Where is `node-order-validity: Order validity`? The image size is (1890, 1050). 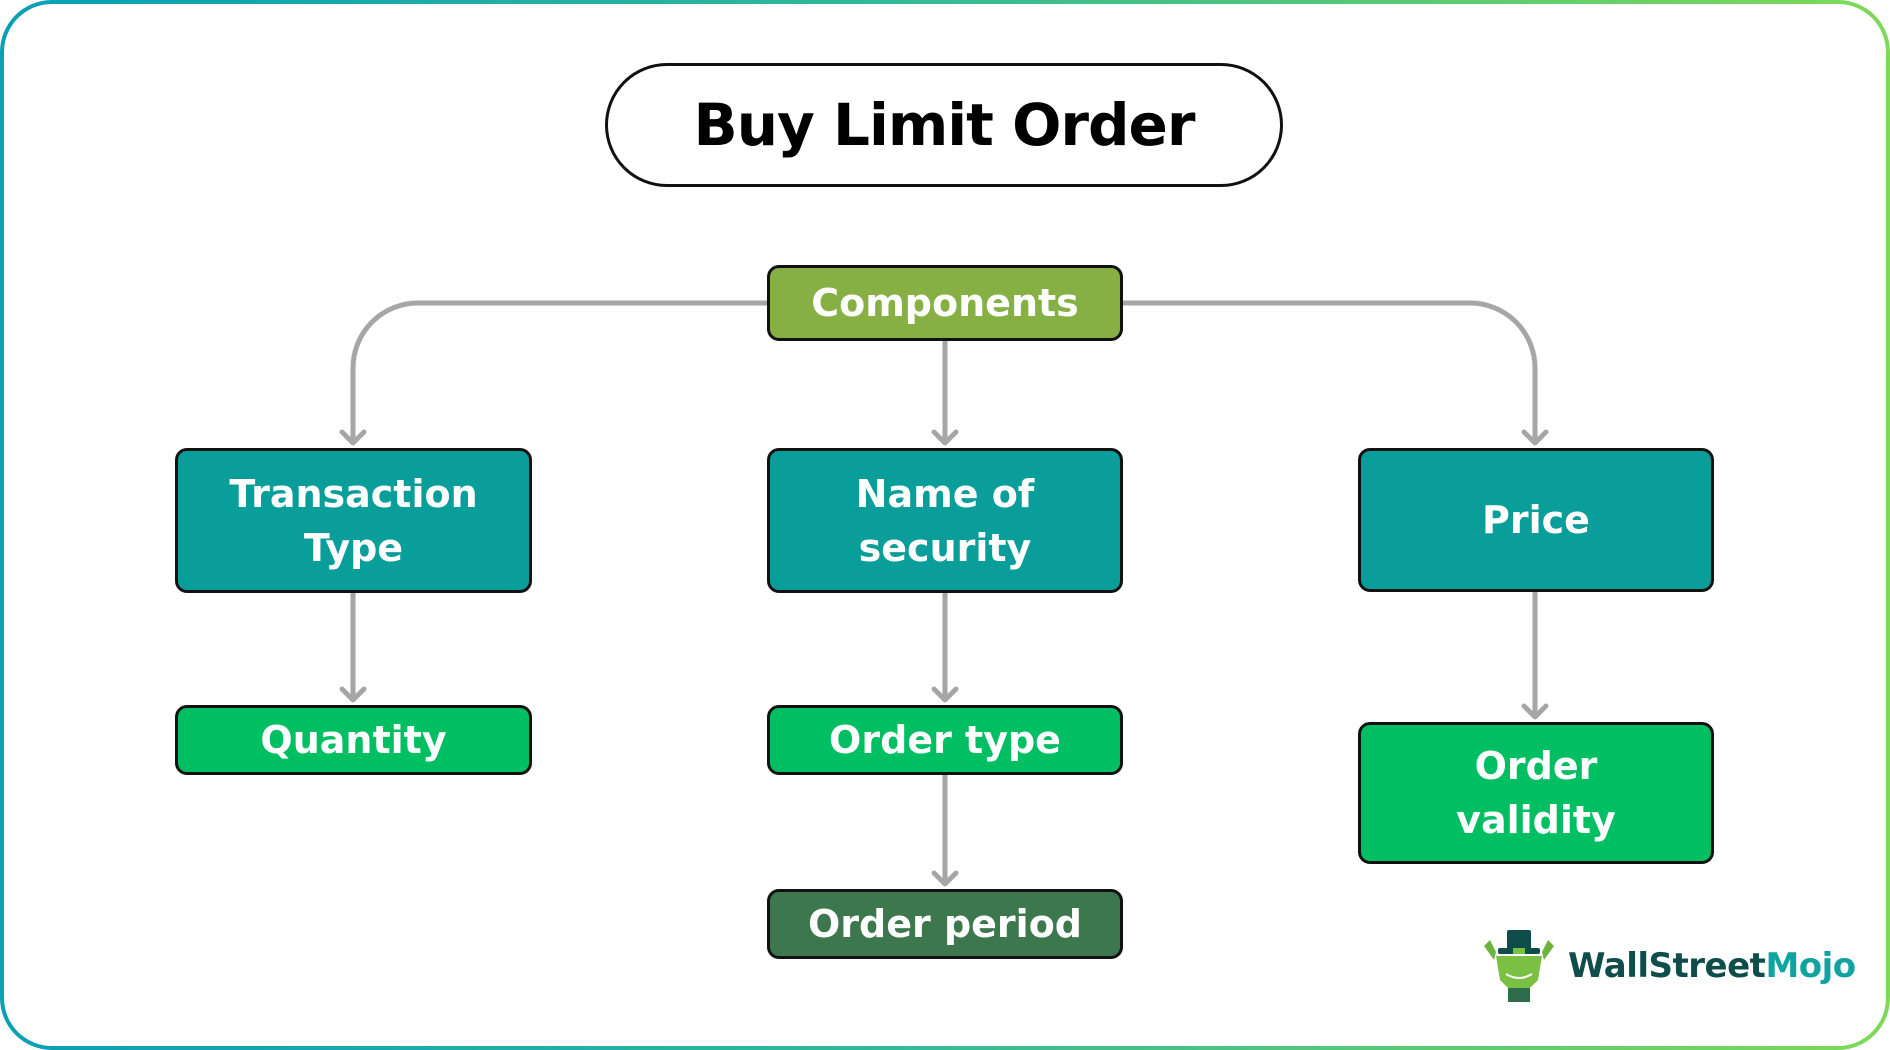 node-order-validity: Order validity is located at coordinates (1536, 793).